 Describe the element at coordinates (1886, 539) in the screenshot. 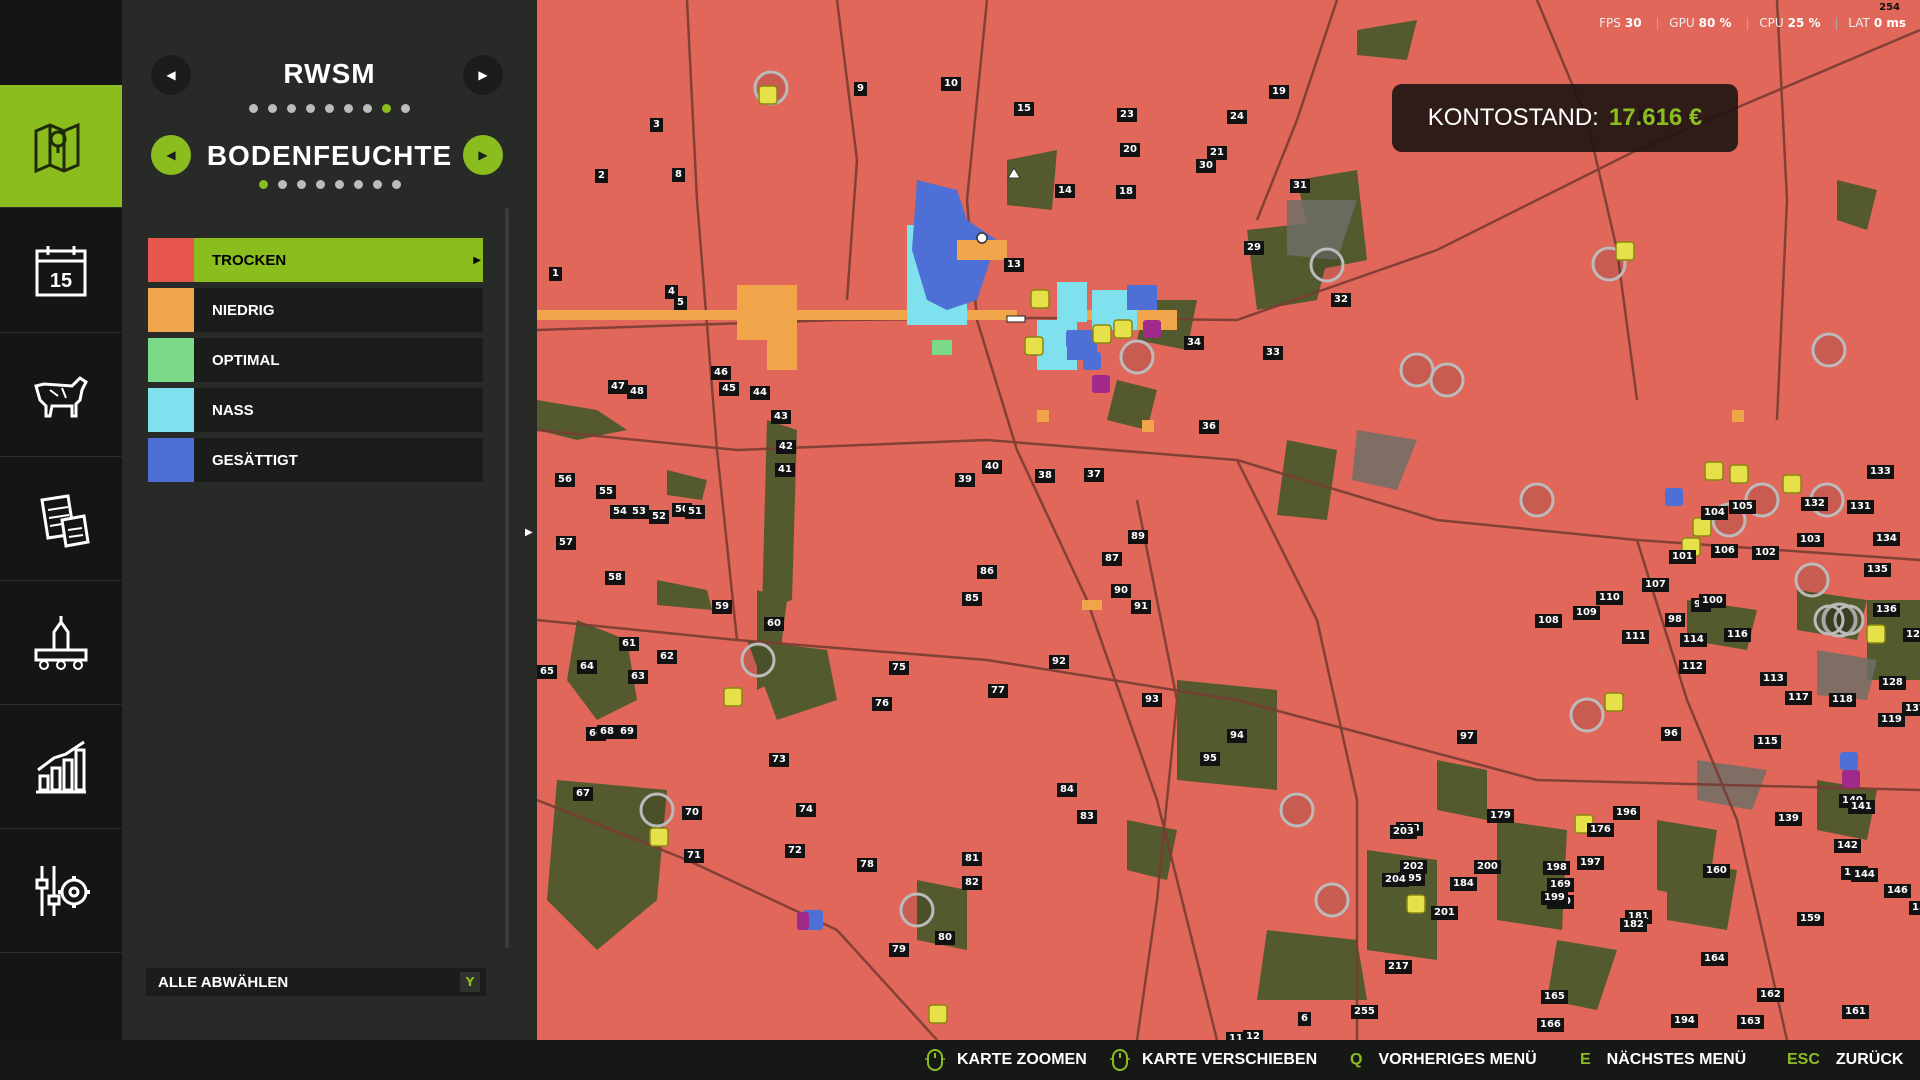

I see `field-number-label: 134` at that location.